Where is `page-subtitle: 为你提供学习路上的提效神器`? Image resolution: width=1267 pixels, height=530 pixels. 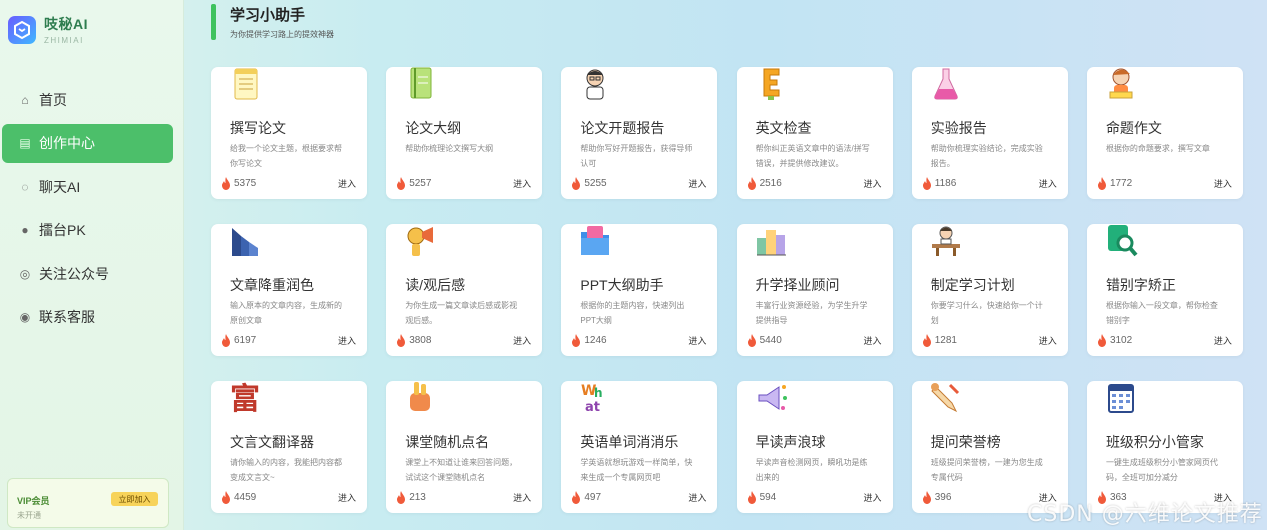
page-subtitle: 为你提供学习路上的提效神器 is located at coordinates (282, 34).